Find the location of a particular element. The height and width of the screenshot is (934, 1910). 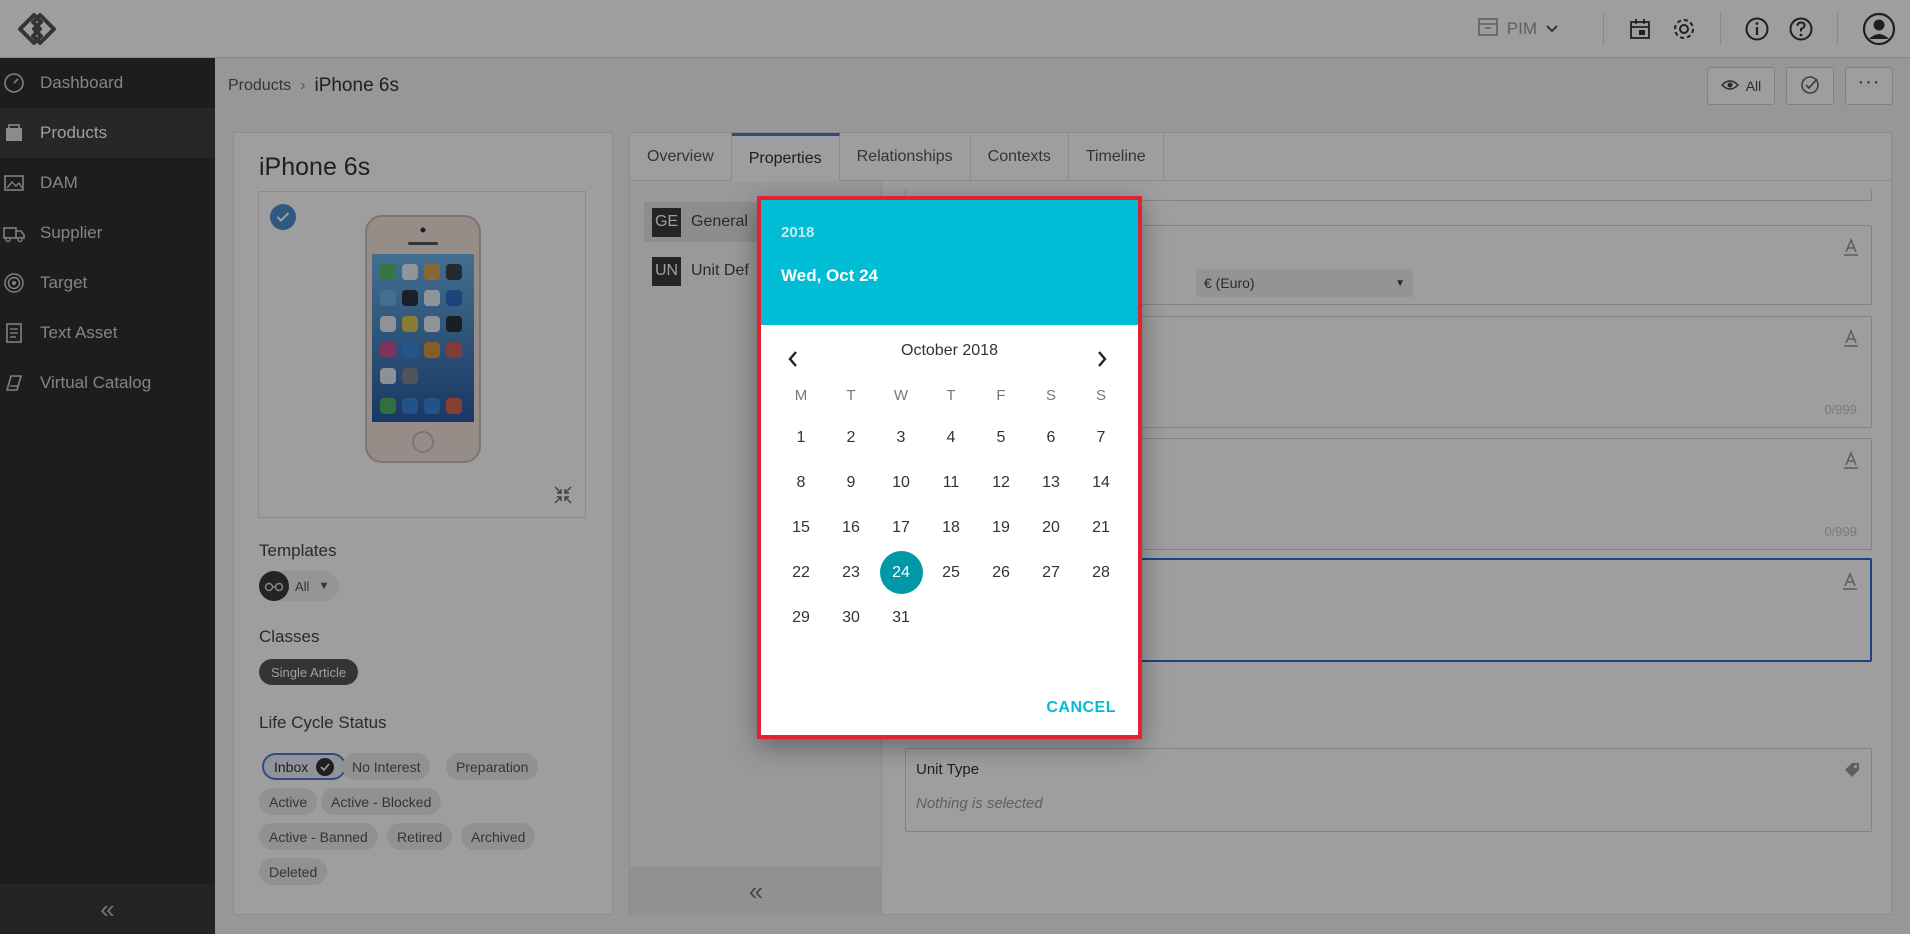

calendar-day: 23 is located at coordinates (851, 573).